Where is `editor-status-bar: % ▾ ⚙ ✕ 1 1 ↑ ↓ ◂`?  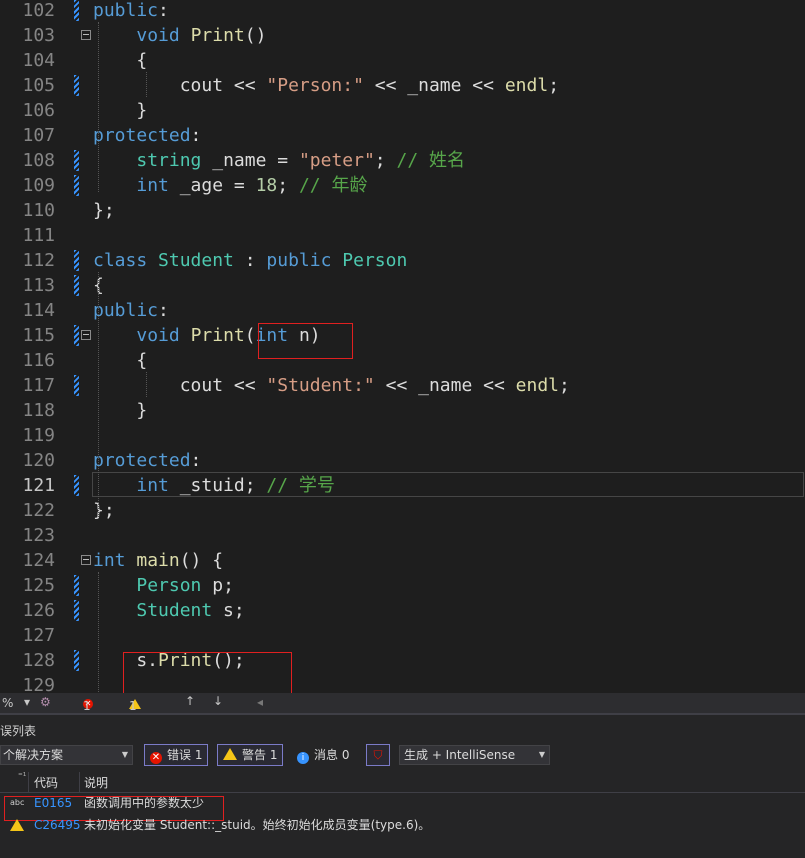 editor-status-bar: % ▾ ⚙ ✕ 1 1 ↑ ↓ ◂ is located at coordinates (402, 703).